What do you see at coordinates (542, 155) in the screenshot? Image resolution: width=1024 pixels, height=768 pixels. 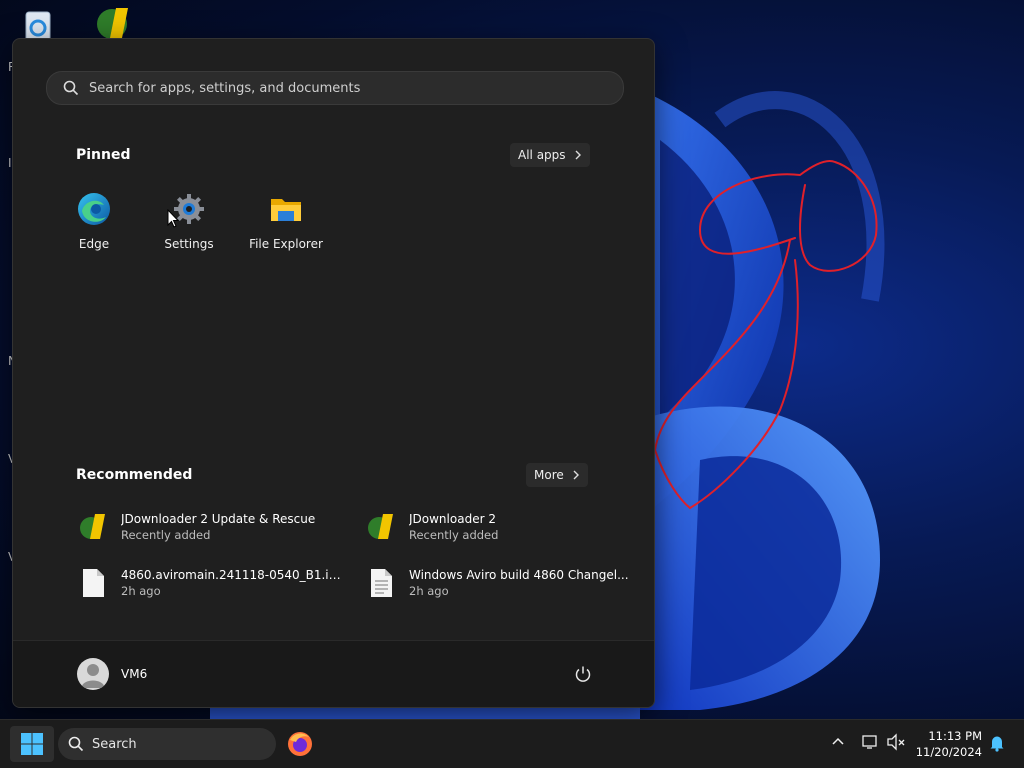 I see `all-apps-label: All apps` at bounding box center [542, 155].